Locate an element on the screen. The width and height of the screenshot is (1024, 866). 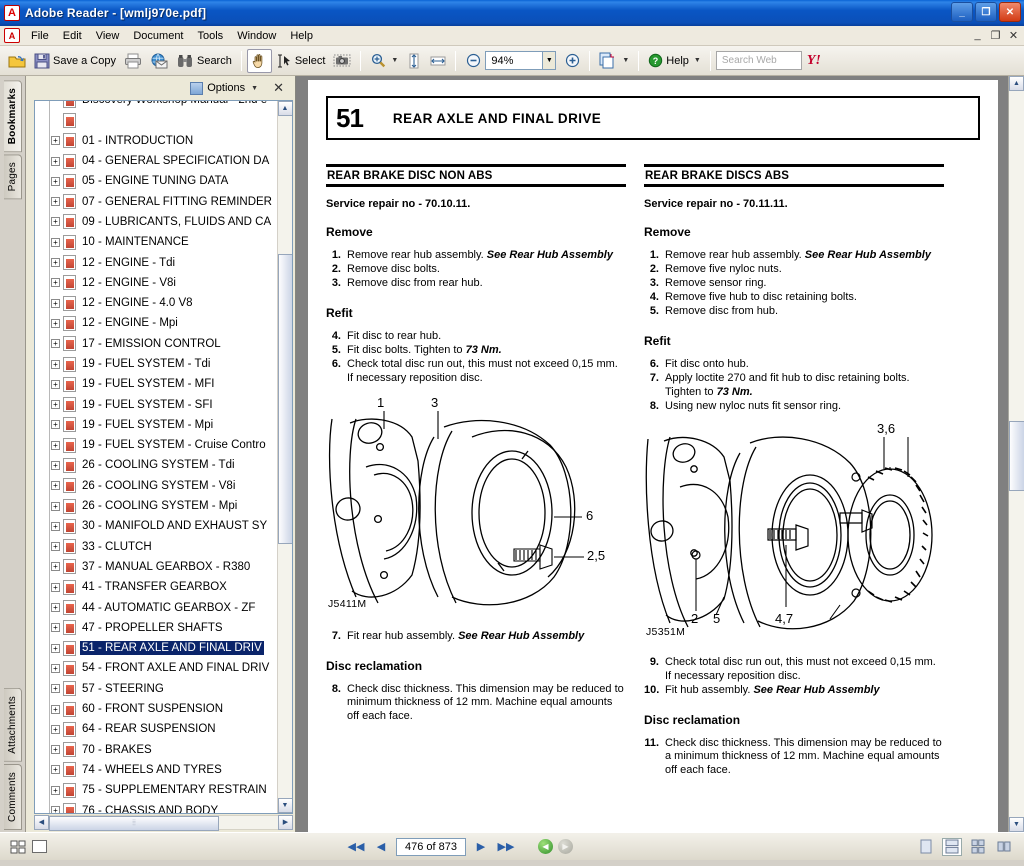
page-number-input: 476 of 873 is located at coordinates (431, 846).